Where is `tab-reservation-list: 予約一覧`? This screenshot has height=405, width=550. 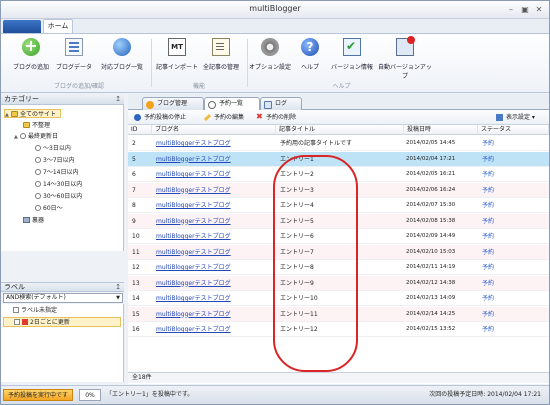 tab-reservation-list: 予約一覧 is located at coordinates (232, 104).